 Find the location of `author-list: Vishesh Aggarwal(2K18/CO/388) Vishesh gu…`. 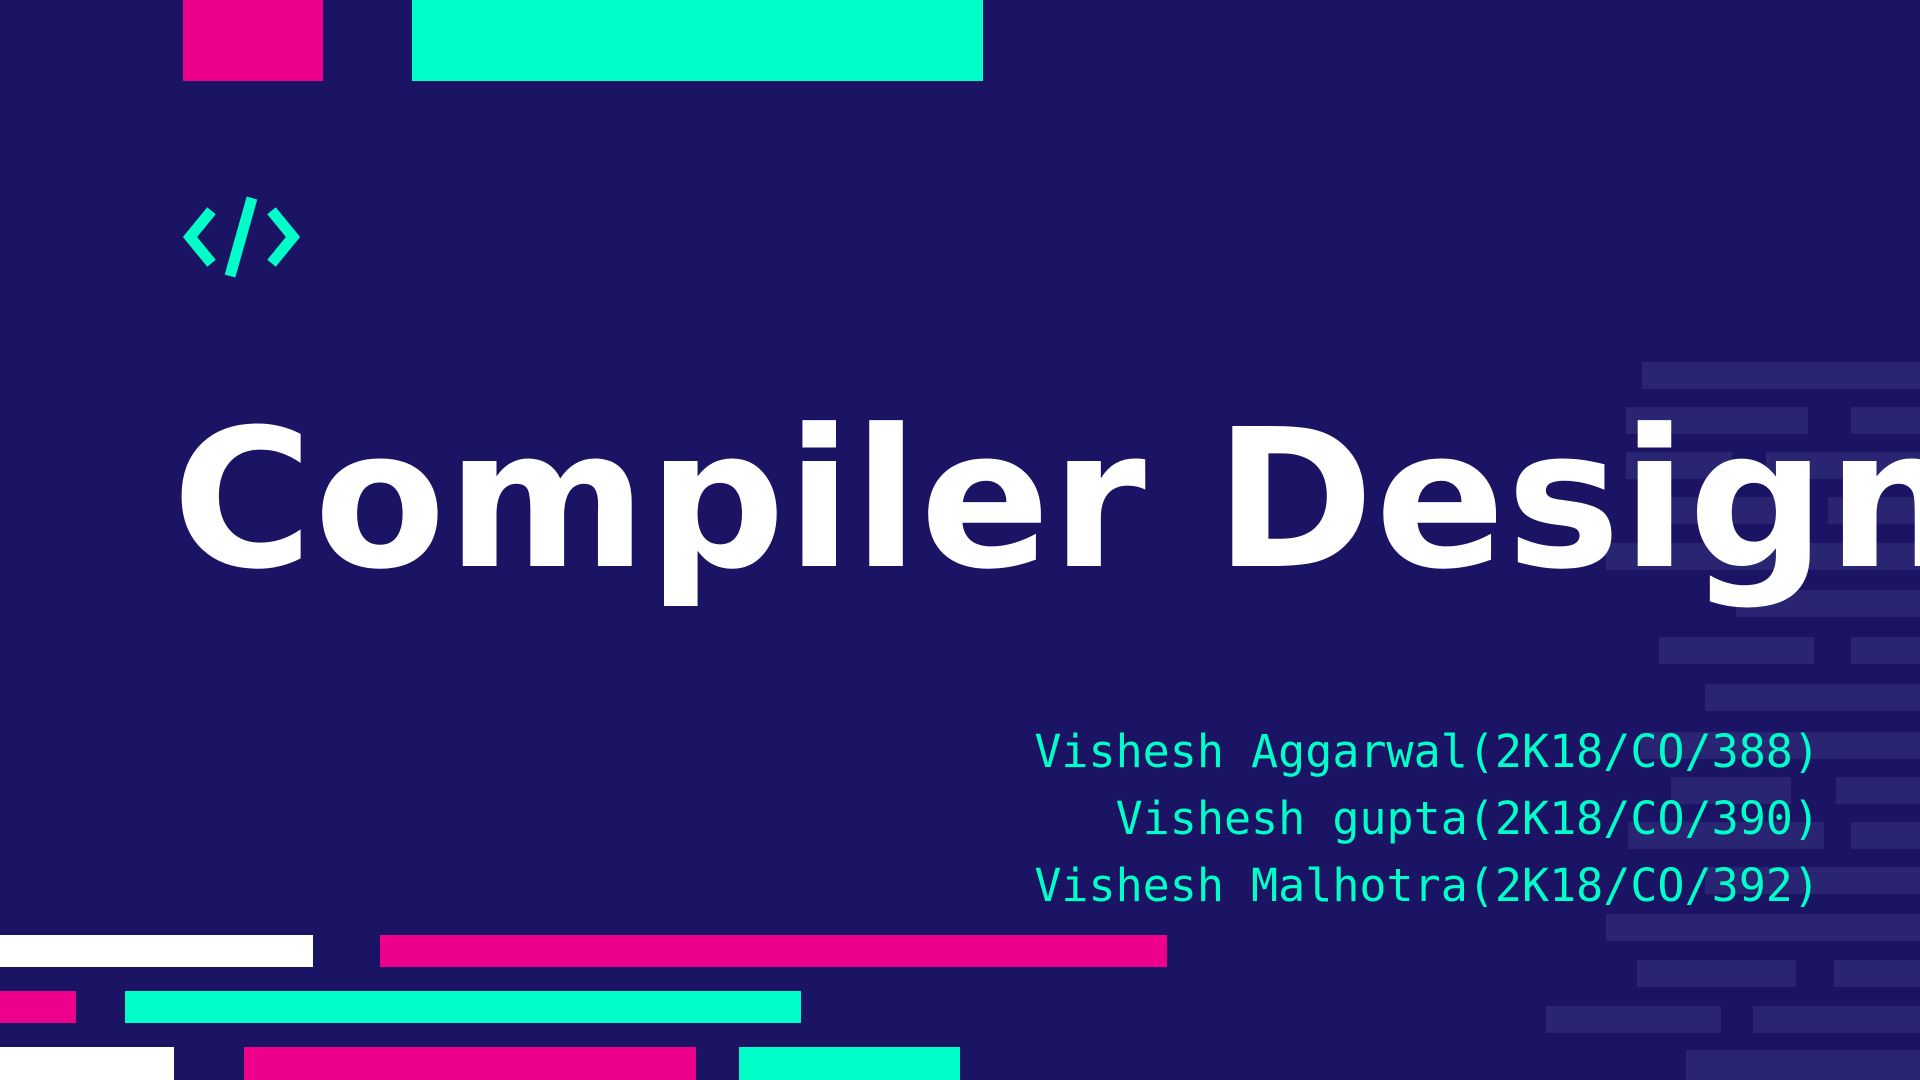

author-list: Vishesh Aggarwal(2K18/CO/388) Vishesh gu… is located at coordinates (1427, 818).